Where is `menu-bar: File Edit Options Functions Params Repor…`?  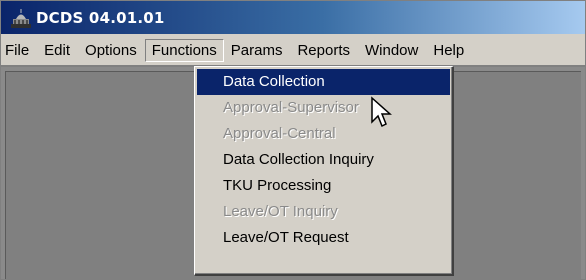 menu-bar: File Edit Options Functions Params Repor… is located at coordinates (293, 50).